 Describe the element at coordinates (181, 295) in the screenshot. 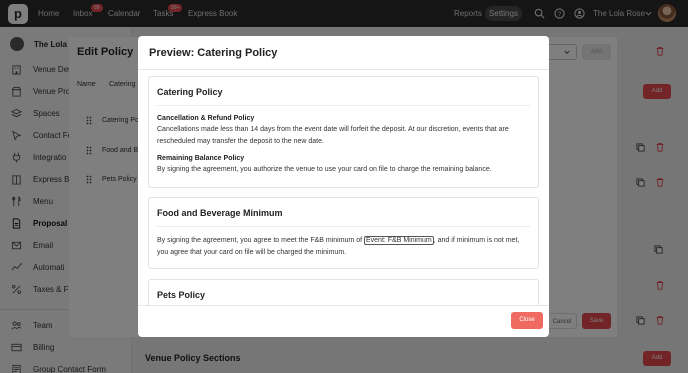

I see `policy-card-title: Pets Policy` at that location.